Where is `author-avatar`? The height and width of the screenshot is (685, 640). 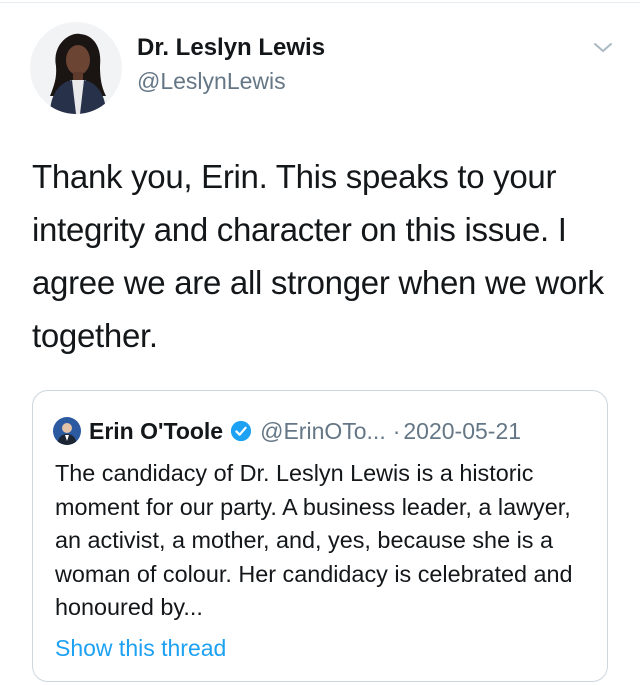
author-avatar is located at coordinates (76, 68).